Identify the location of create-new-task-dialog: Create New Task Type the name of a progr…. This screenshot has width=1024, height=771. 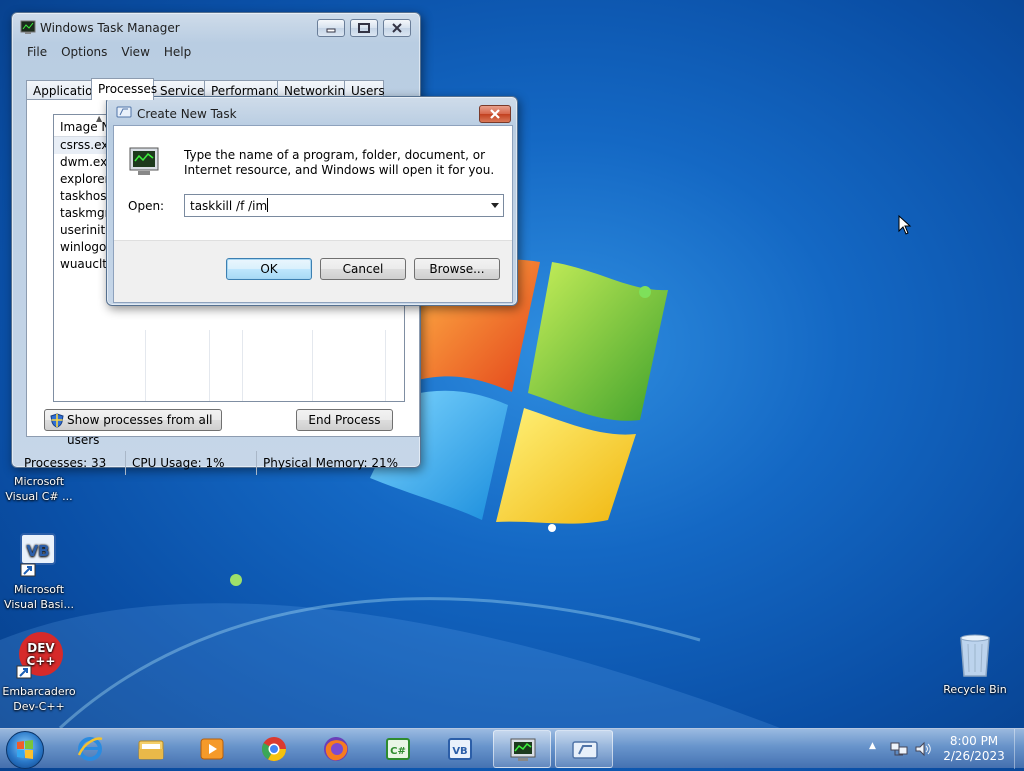
(312, 201).